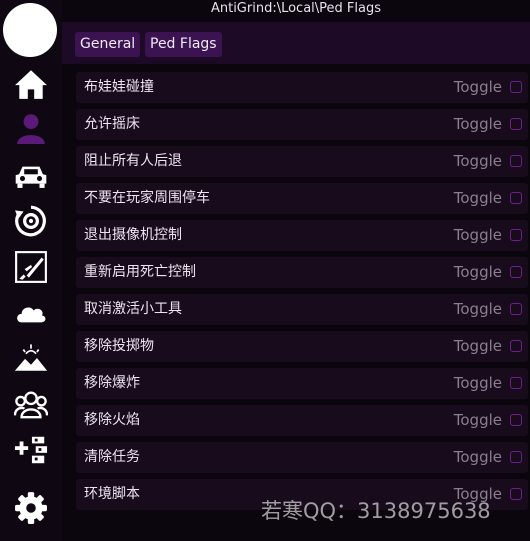 This screenshot has height=541, width=530. Describe the element at coordinates (31, 221) in the screenshot. I see `refresh-target-icon` at that location.